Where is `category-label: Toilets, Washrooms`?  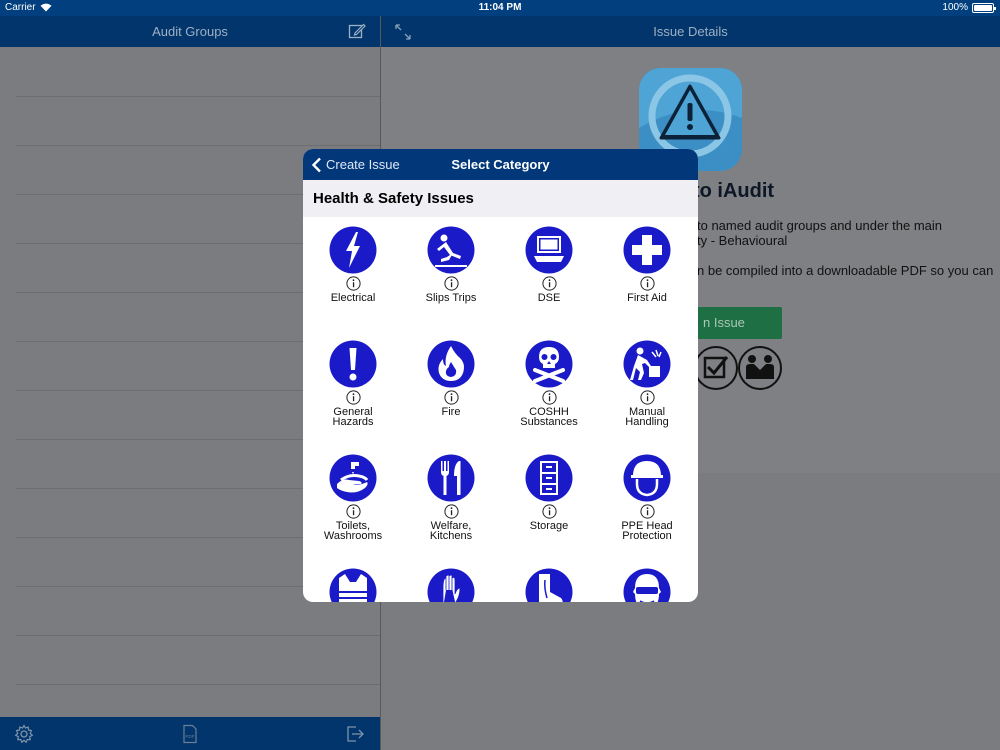
category-label: Toilets, Washrooms is located at coordinates (353, 531).